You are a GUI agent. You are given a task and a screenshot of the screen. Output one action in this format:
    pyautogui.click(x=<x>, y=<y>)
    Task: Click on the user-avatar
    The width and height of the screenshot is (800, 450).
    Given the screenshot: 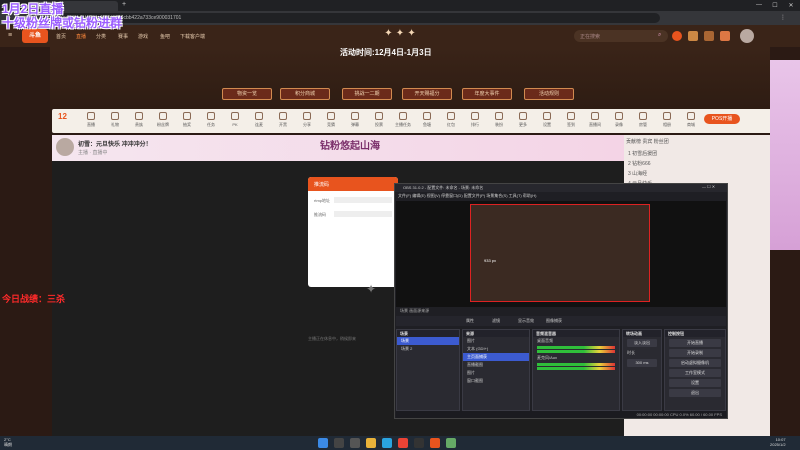 What is the action you would take?
    pyautogui.click(x=747, y=36)
    